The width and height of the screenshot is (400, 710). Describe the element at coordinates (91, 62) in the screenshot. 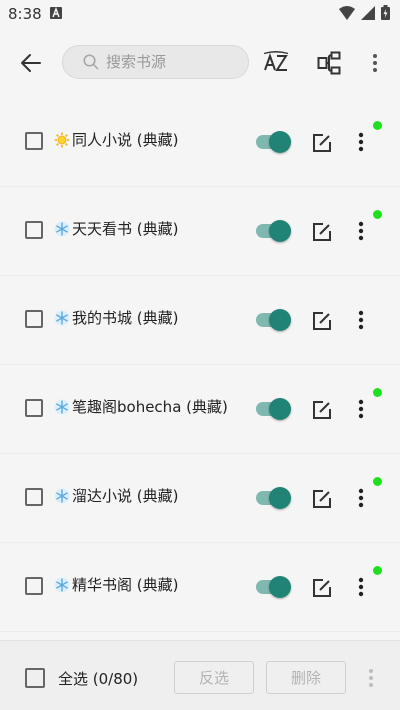

I see `search-icon` at that location.